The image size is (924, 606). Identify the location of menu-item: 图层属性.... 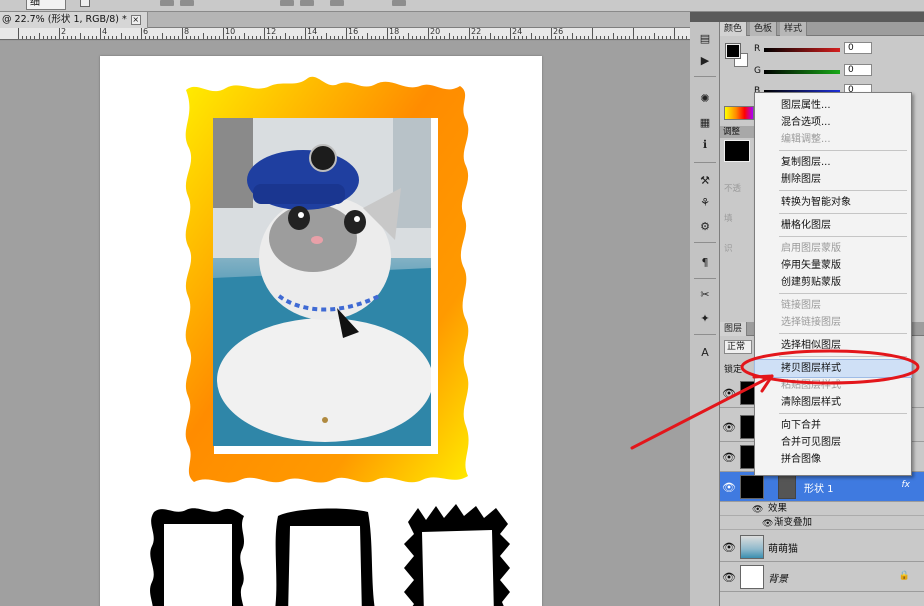
(833, 105).